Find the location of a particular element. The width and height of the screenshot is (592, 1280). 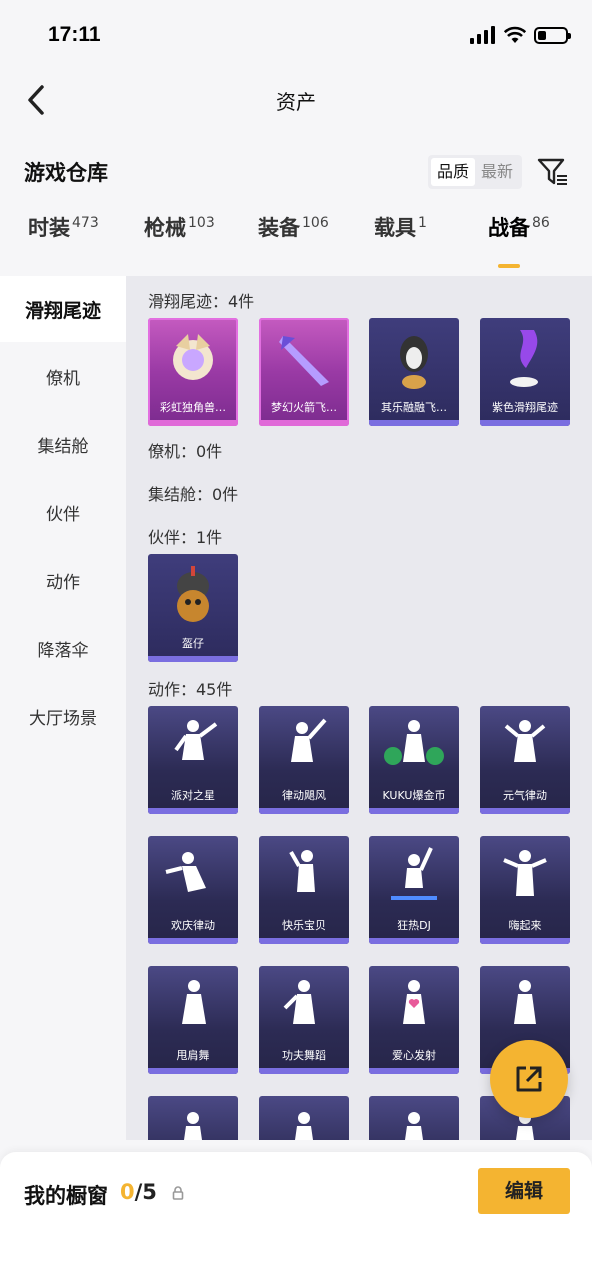

sidebar-item-capsule: 集结舱 is located at coordinates (63, 444).